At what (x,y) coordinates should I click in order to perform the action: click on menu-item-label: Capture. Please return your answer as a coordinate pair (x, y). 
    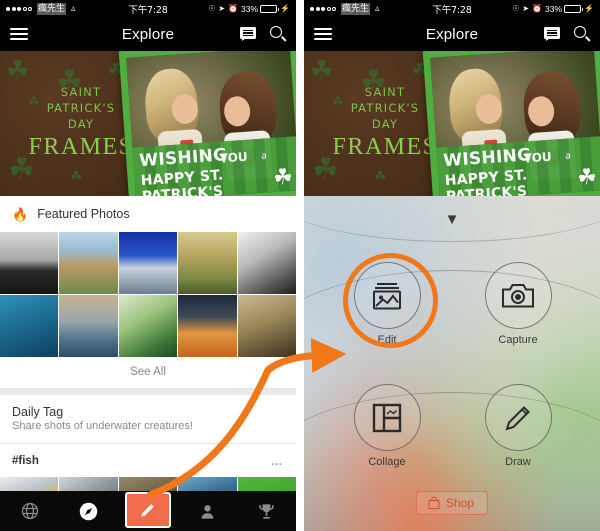
    Looking at the image, I should click on (518, 340).